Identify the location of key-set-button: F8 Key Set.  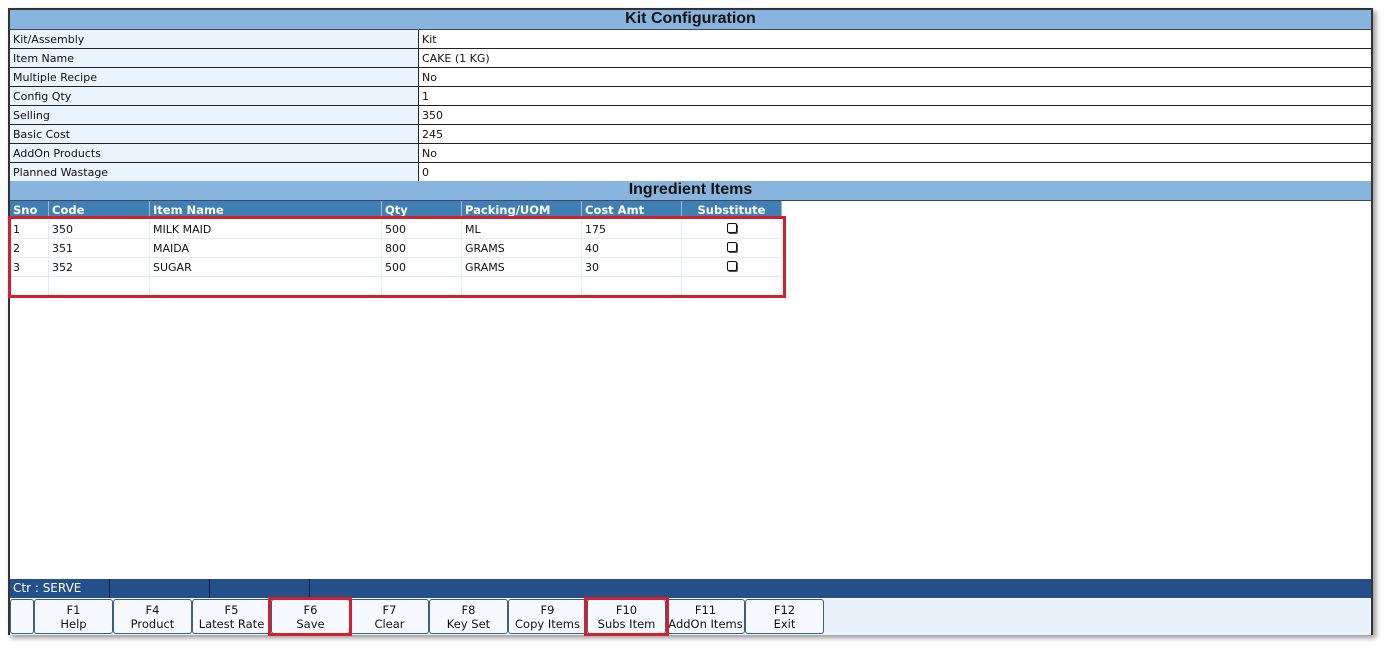
(468, 616).